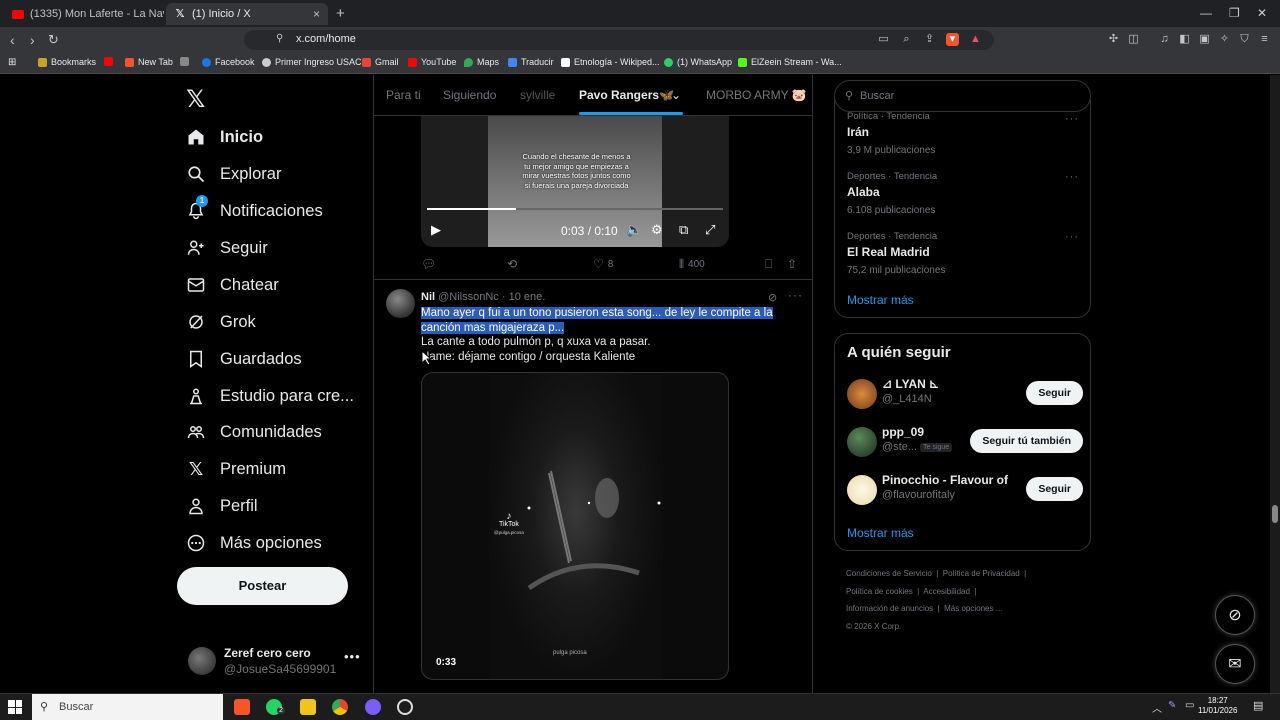 Image resolution: width=1280 pixels, height=720 pixels. Describe the element at coordinates (352, 656) in the screenshot. I see `more-icon: •••` at that location.